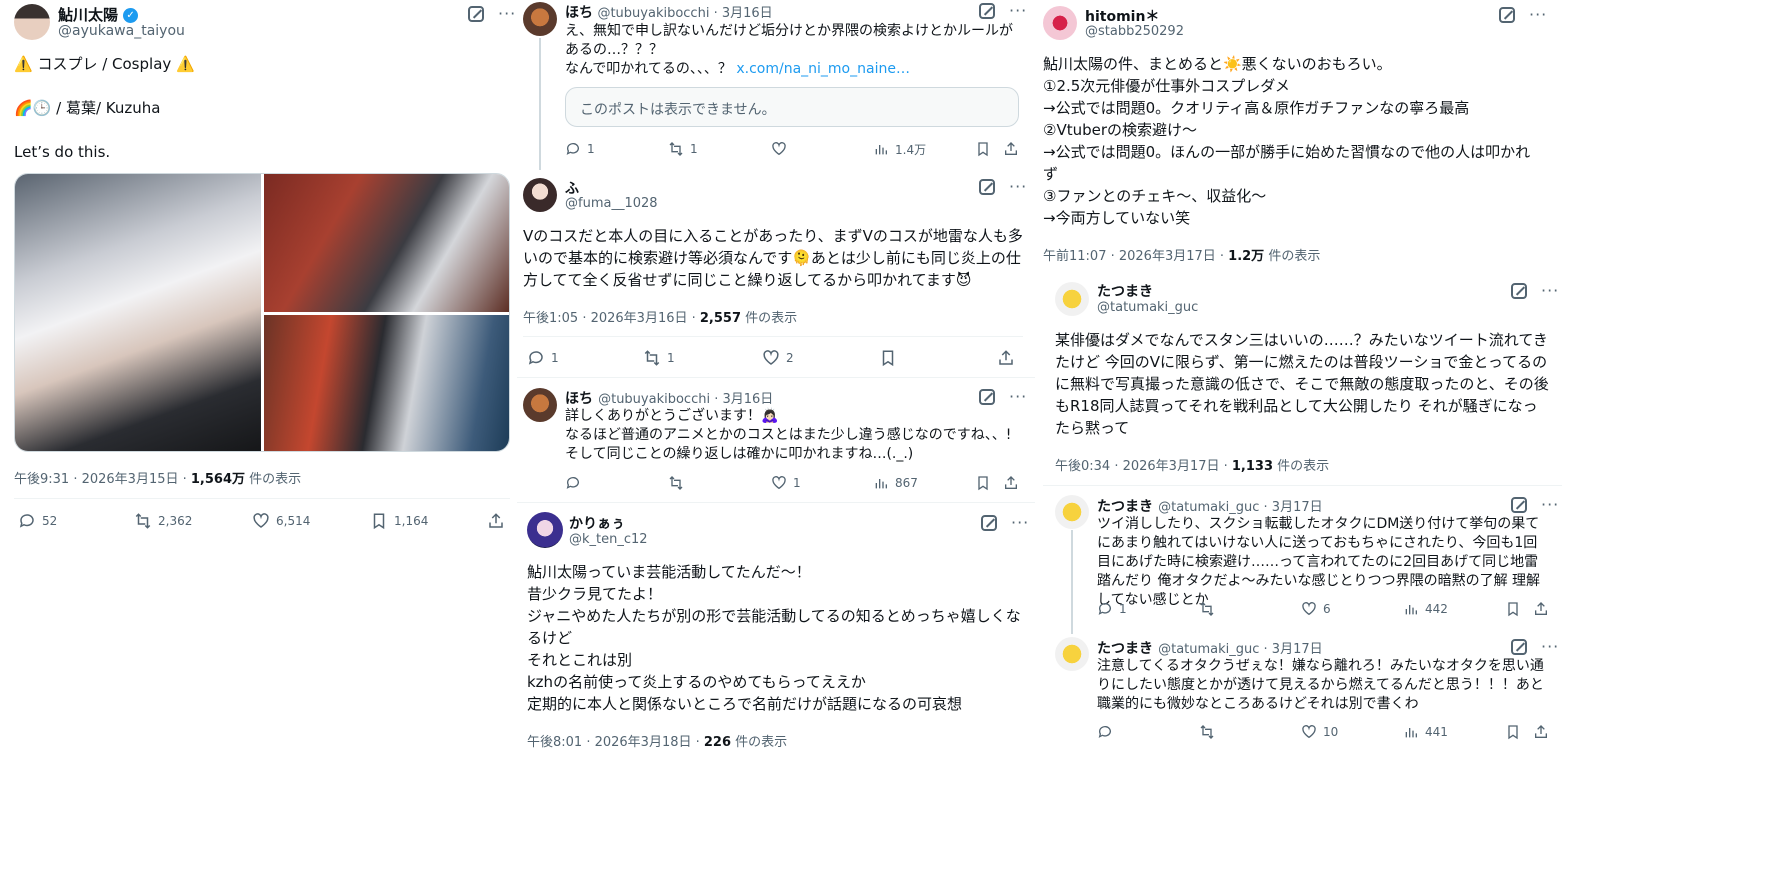 This screenshot has width=1790, height=877. Describe the element at coordinates (1134, 31) in the screenshot. I see `author-handle: @stabb250292` at that location.